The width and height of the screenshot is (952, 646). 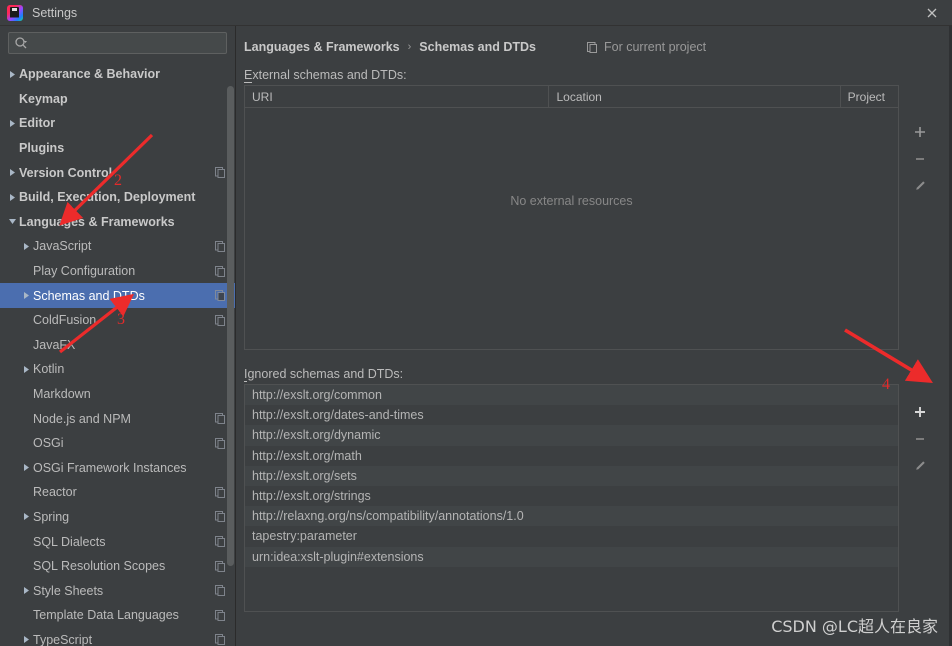 I want to click on list-item: tapestry:parameter, so click(x=571, y=536).